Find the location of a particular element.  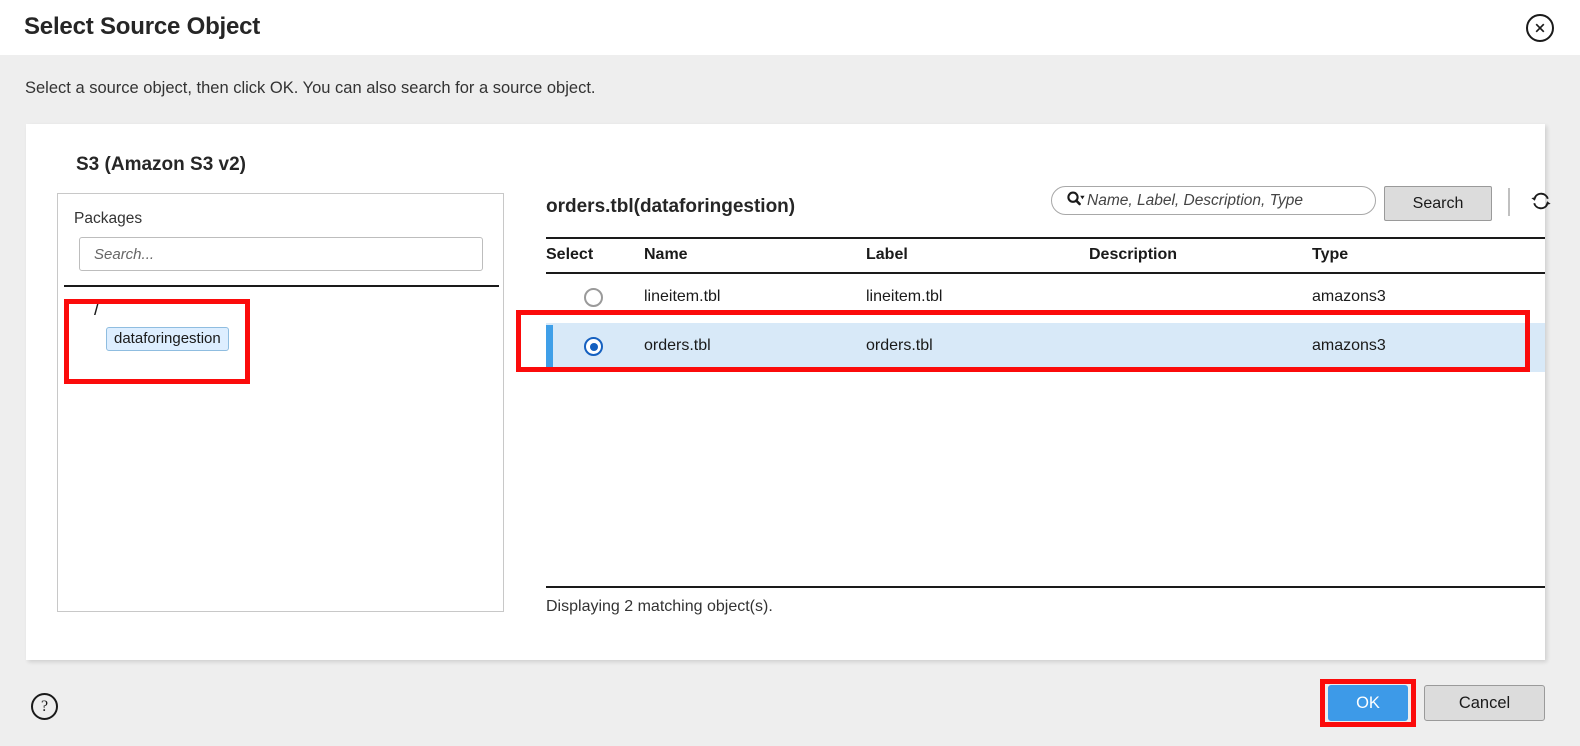

packages-search-input is located at coordinates (281, 254).